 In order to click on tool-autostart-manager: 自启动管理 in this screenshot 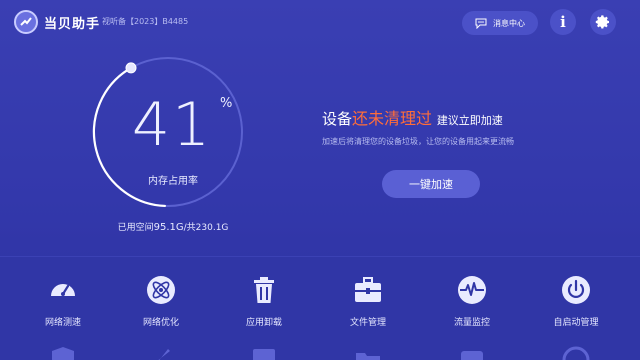, I will do `click(576, 300)`.